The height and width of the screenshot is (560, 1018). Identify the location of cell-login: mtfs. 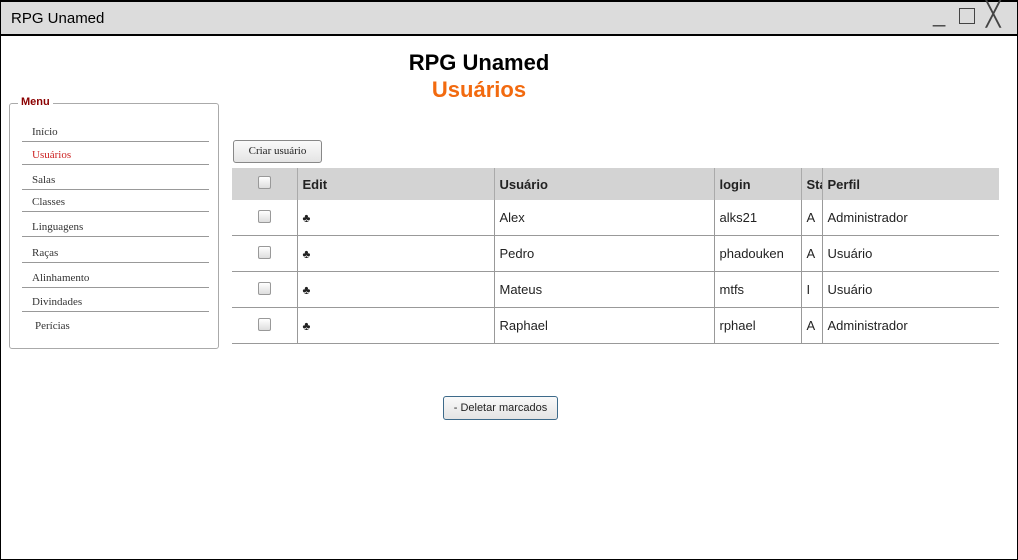
(758, 289).